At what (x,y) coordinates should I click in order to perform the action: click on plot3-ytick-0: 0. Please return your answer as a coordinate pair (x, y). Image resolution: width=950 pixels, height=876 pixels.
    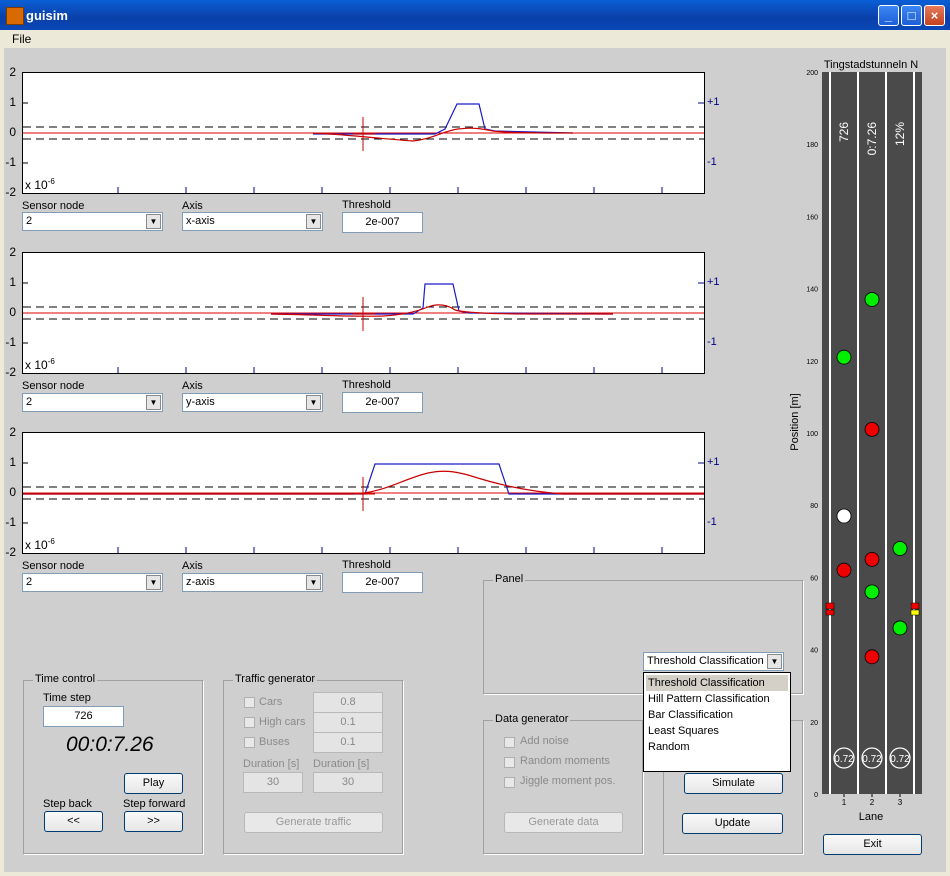
    Looking at the image, I should click on (12, 492).